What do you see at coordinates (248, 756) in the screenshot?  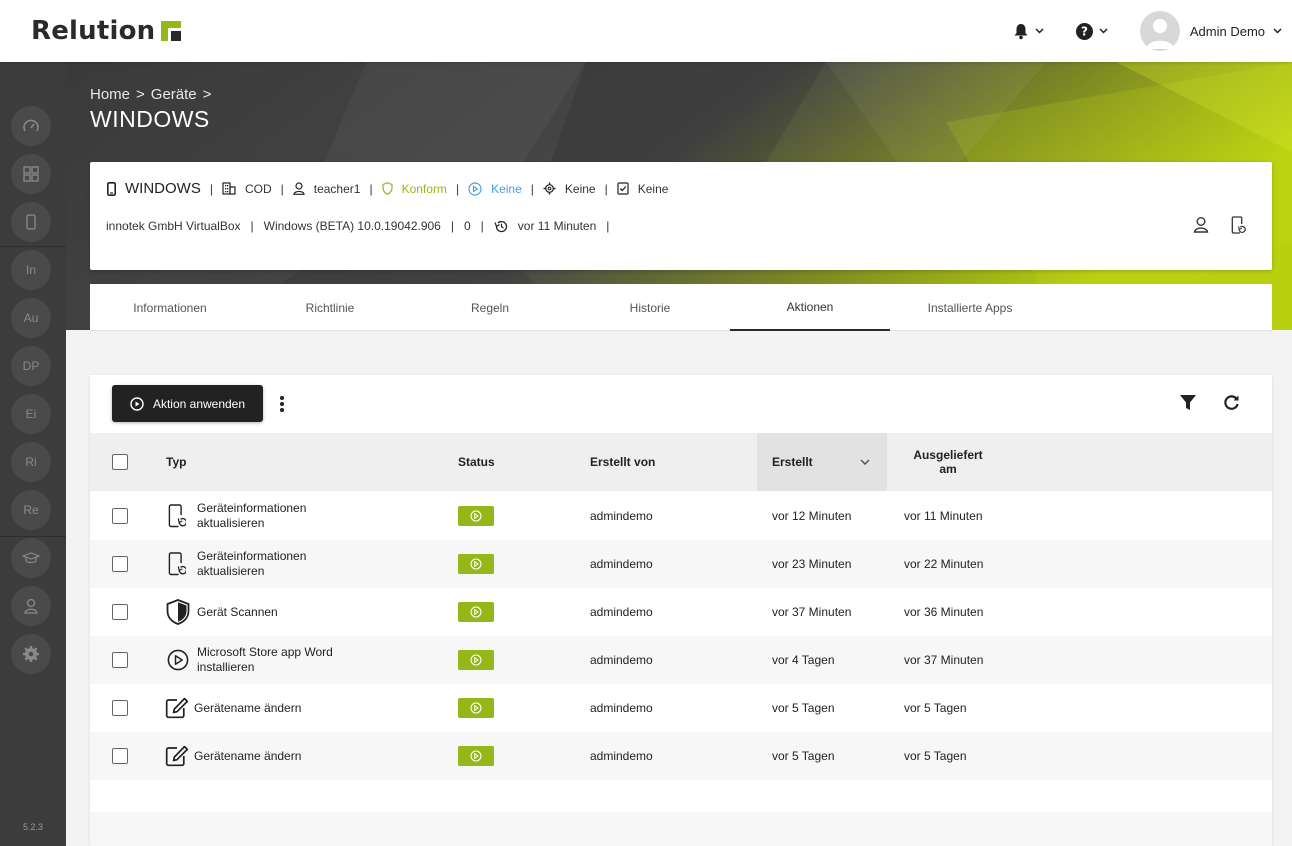 I see `action-type-line1: Gerätename ändern` at bounding box center [248, 756].